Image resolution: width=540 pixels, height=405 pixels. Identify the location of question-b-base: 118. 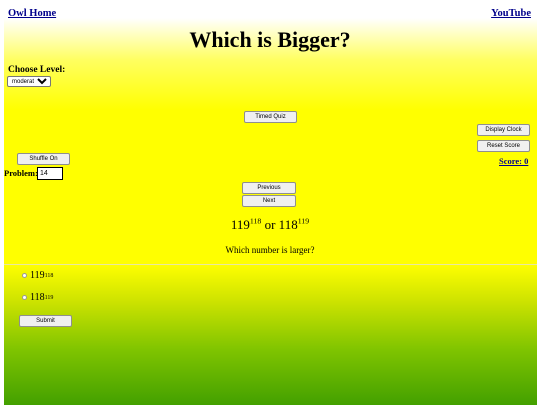
(288, 224).